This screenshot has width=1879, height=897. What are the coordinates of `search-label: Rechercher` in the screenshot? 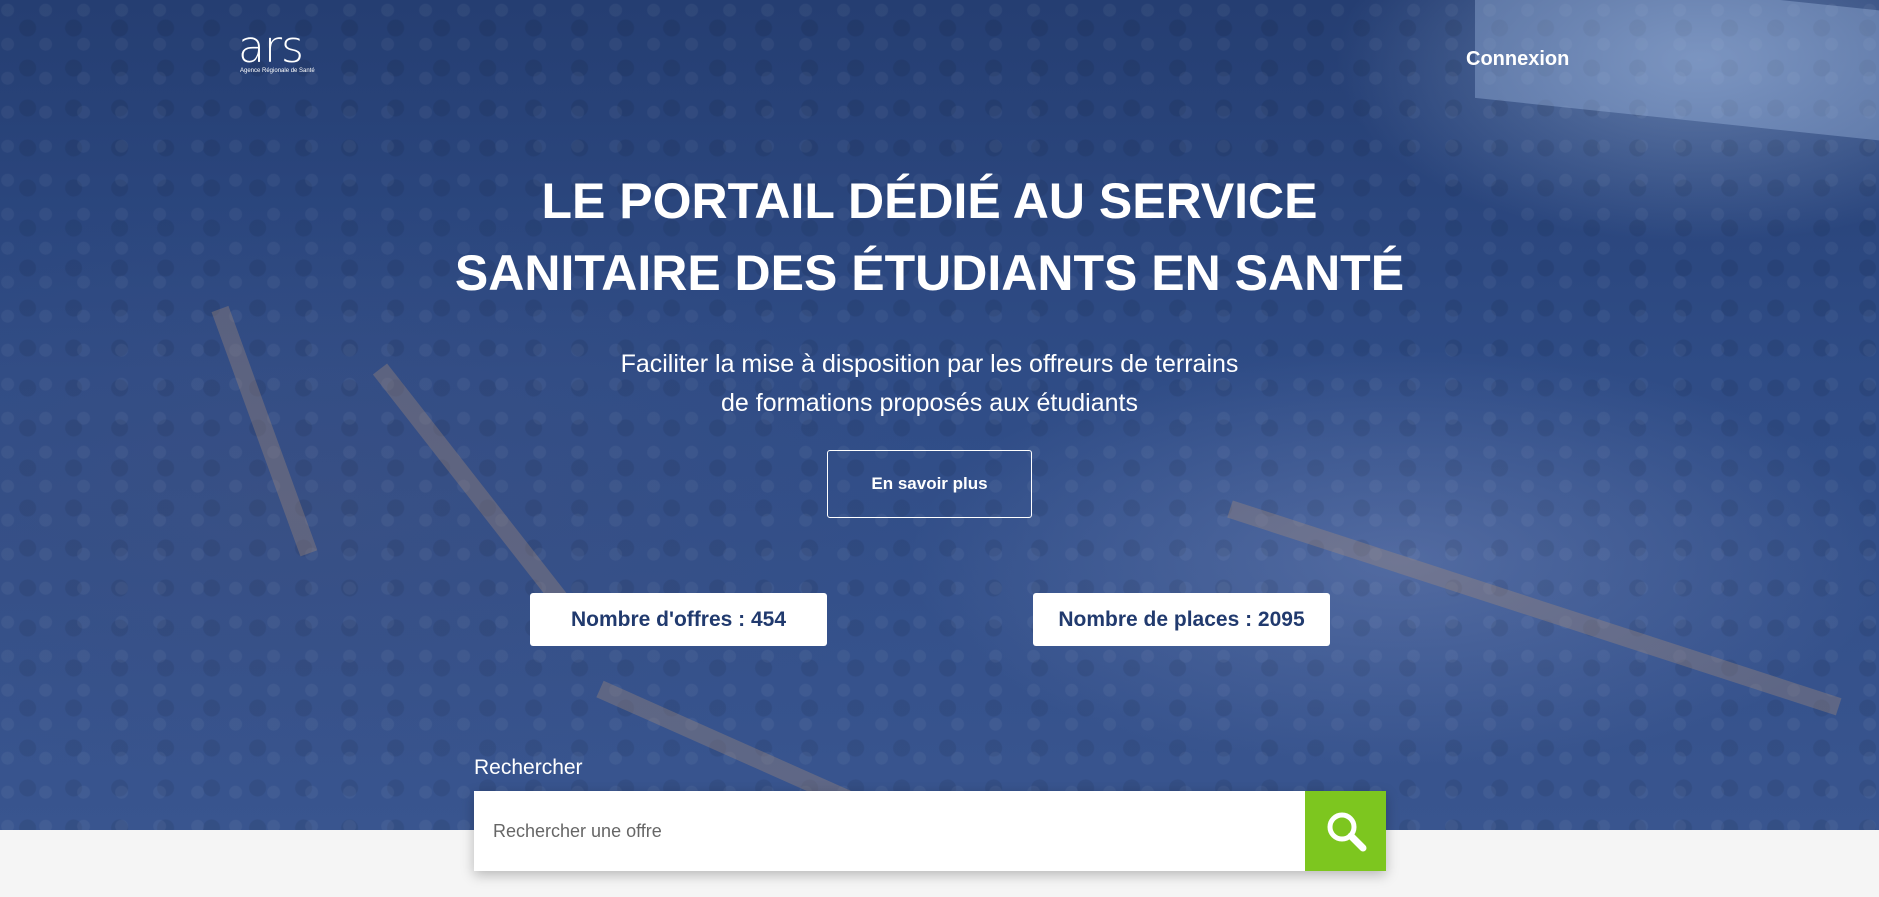 It's located at (528, 767).